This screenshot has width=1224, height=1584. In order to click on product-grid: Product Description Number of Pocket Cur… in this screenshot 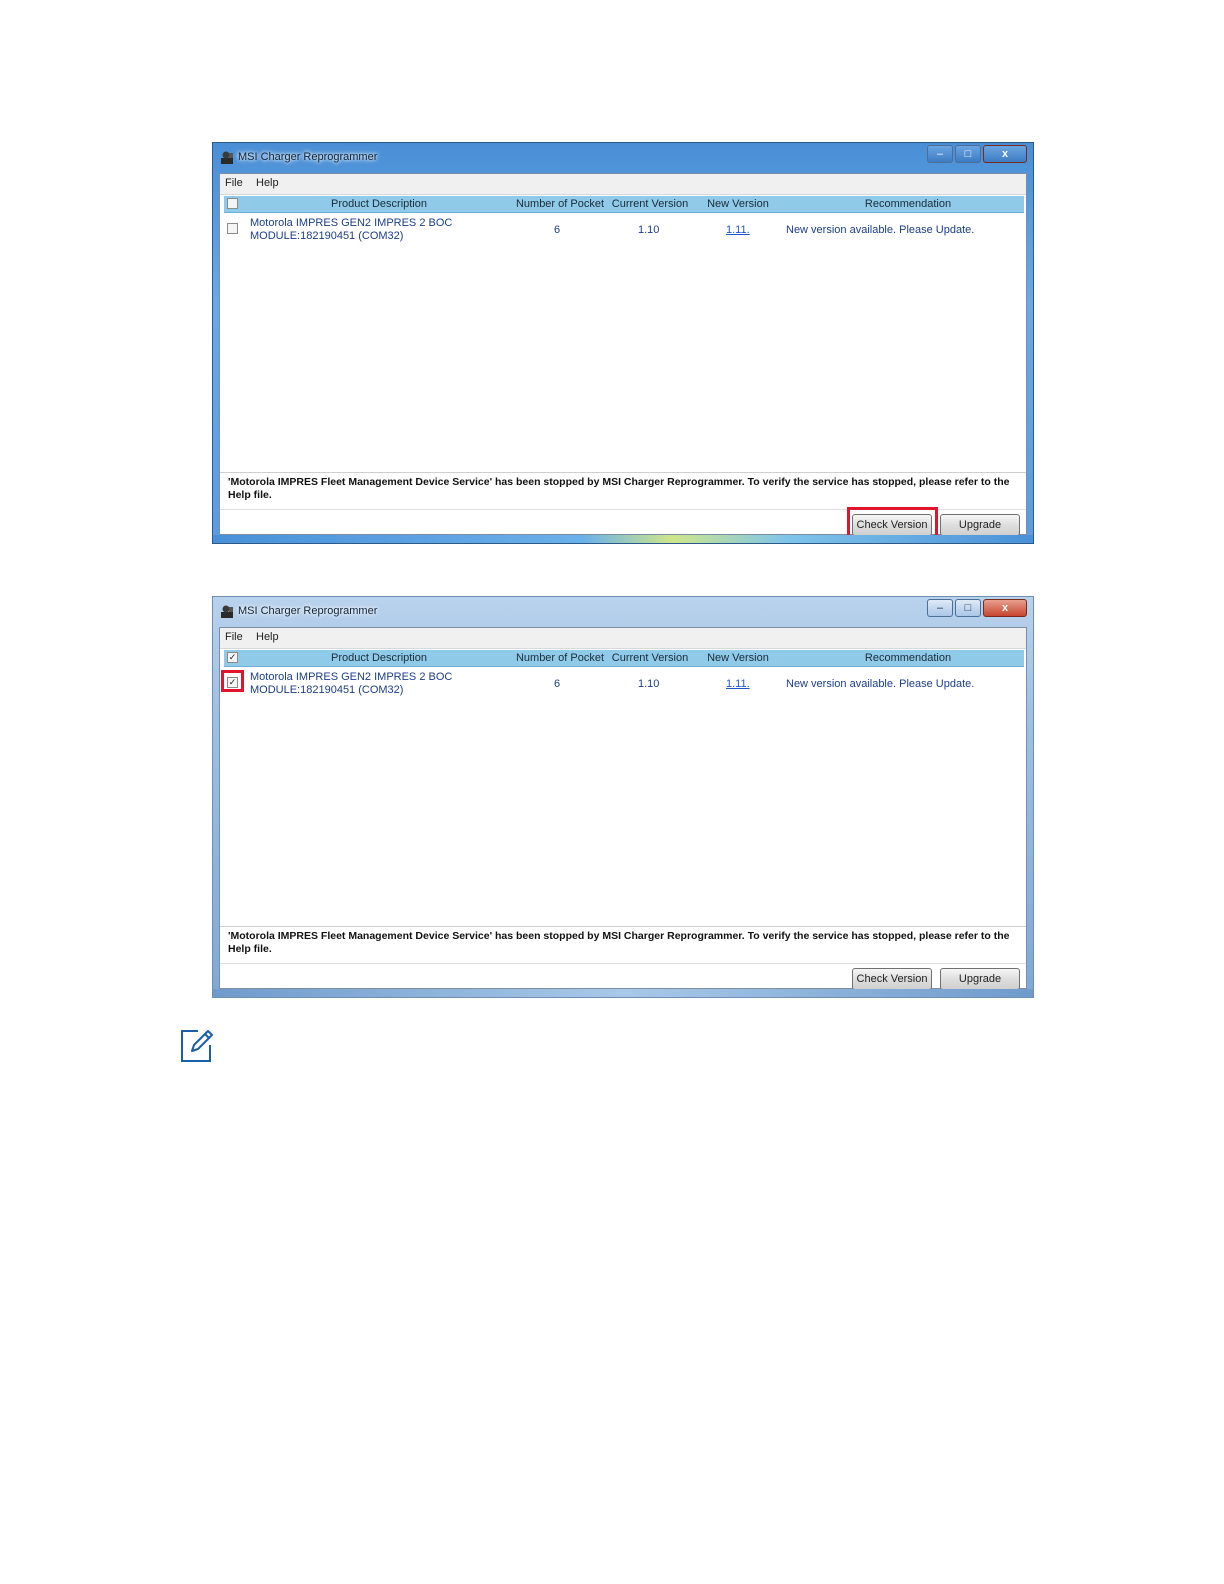, I will do `click(624, 219)`.